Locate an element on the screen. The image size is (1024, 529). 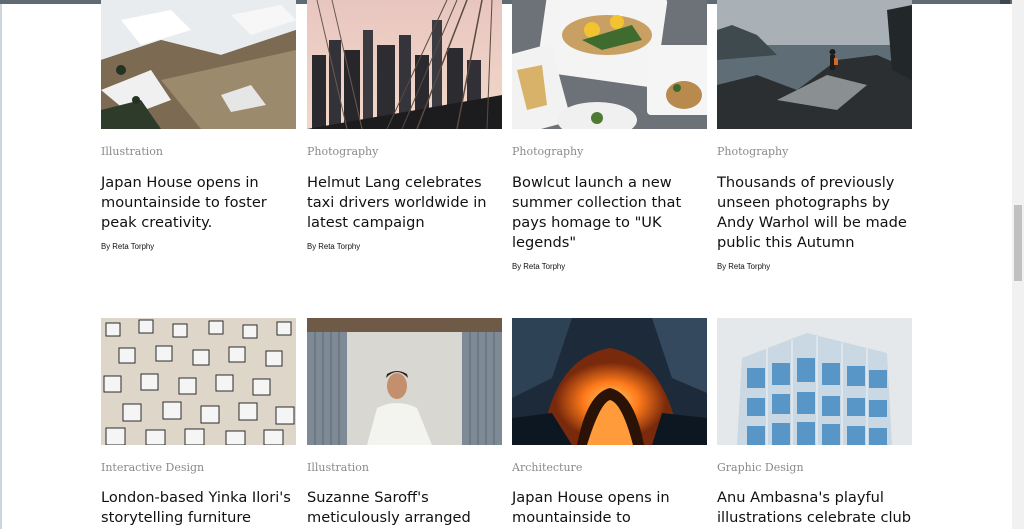
city-bridge-photo is located at coordinates (404, 64).